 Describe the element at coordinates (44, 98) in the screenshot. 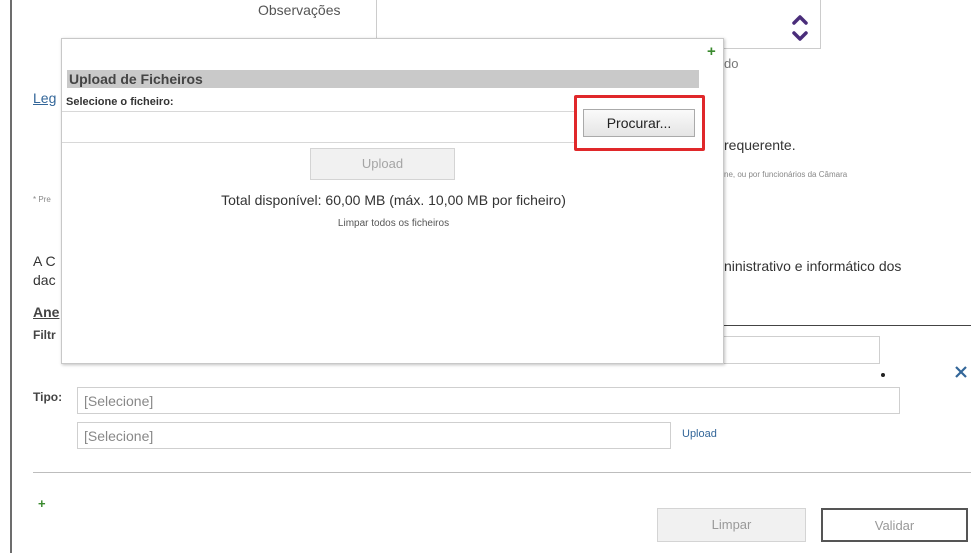

I see `legislacao-link: Leg` at that location.